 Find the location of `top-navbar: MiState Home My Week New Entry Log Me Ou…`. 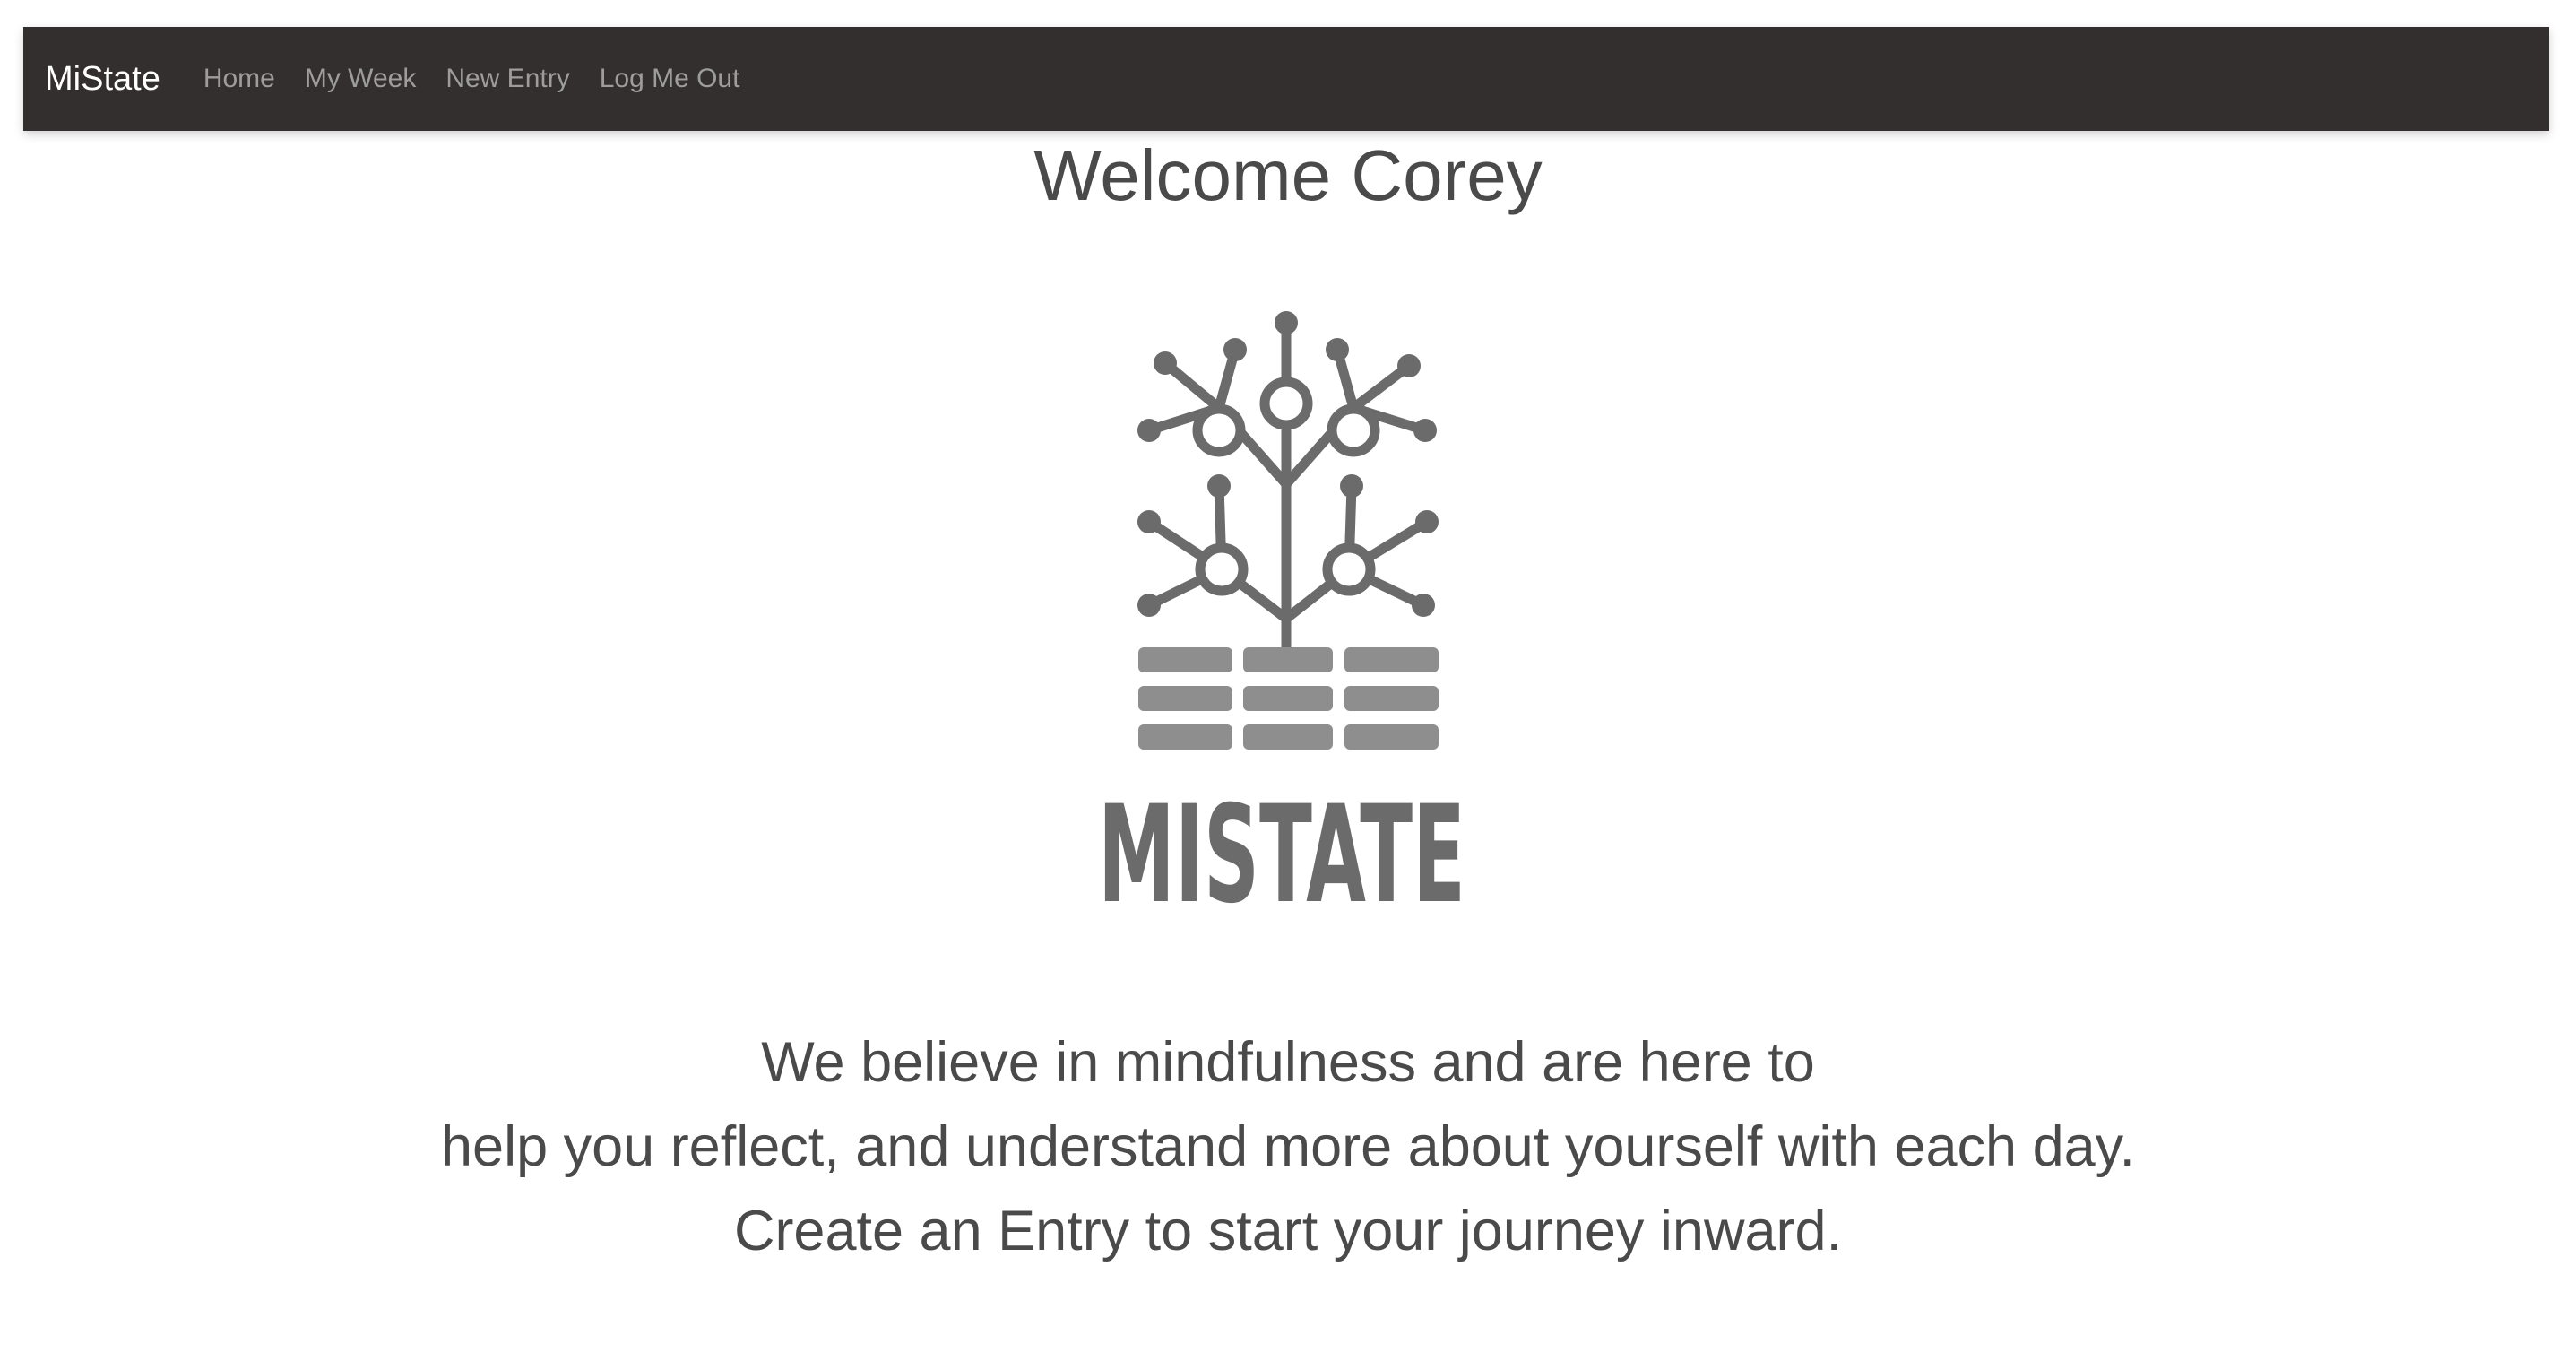

top-navbar: MiState Home My Week New Entry Log Me Ou… is located at coordinates (1286, 79).